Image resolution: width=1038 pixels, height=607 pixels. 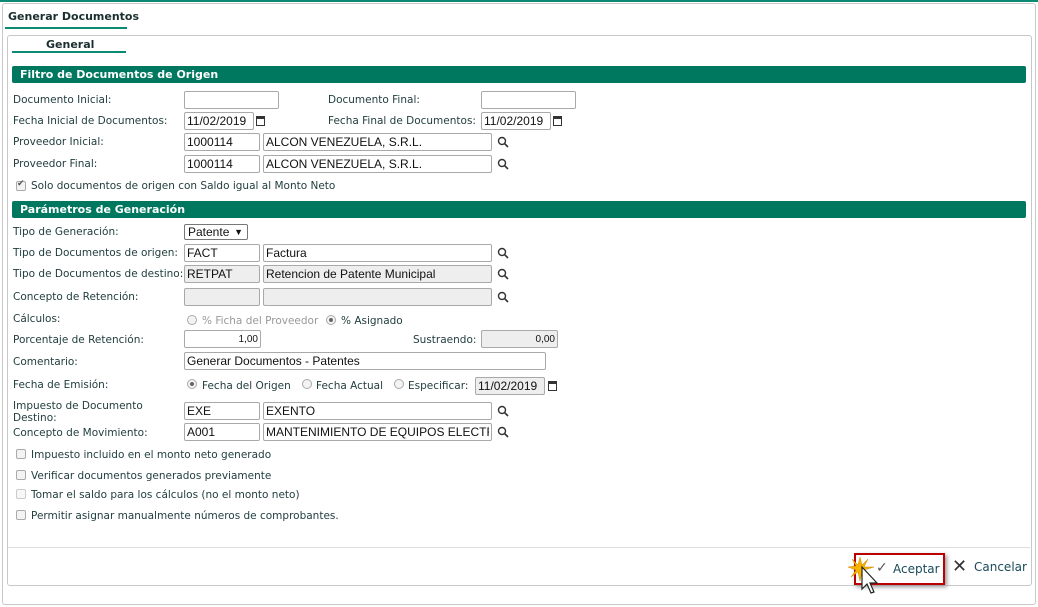 I want to click on permitir-asignar-checkbox, so click(x=21, y=515).